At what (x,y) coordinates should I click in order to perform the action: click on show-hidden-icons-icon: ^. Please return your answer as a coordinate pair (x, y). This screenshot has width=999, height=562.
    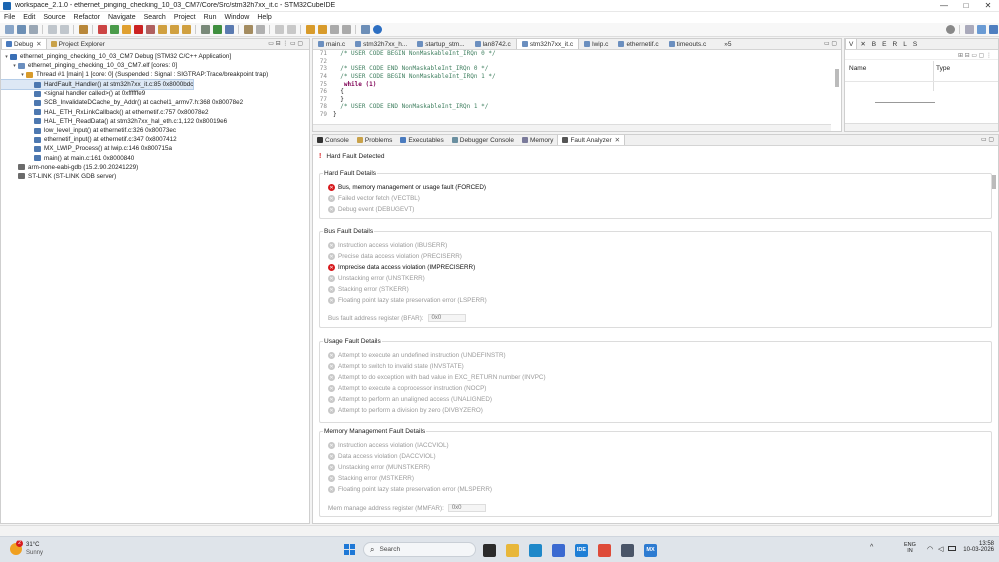
    Looking at the image, I should click on (871, 547).